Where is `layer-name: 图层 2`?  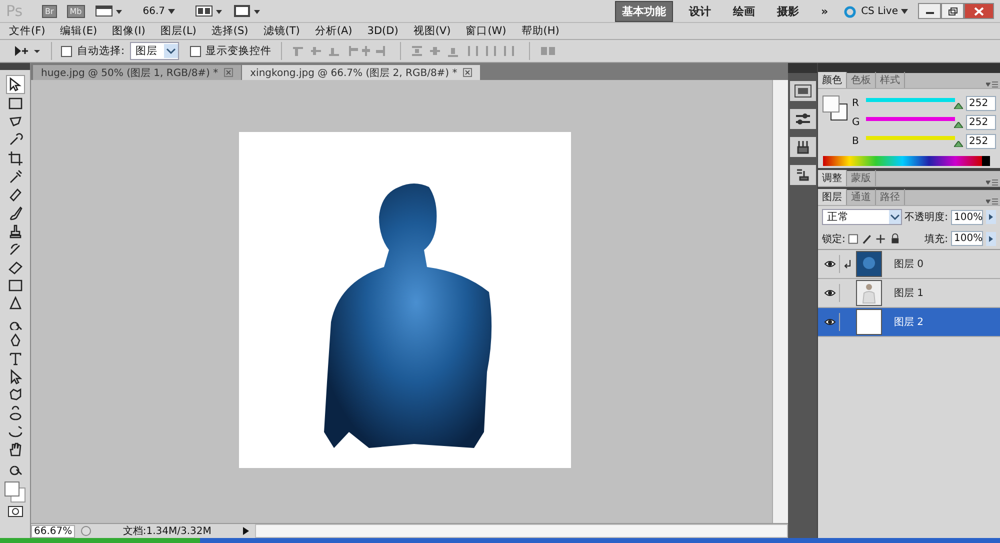
layer-name: 图层 2 is located at coordinates (909, 322).